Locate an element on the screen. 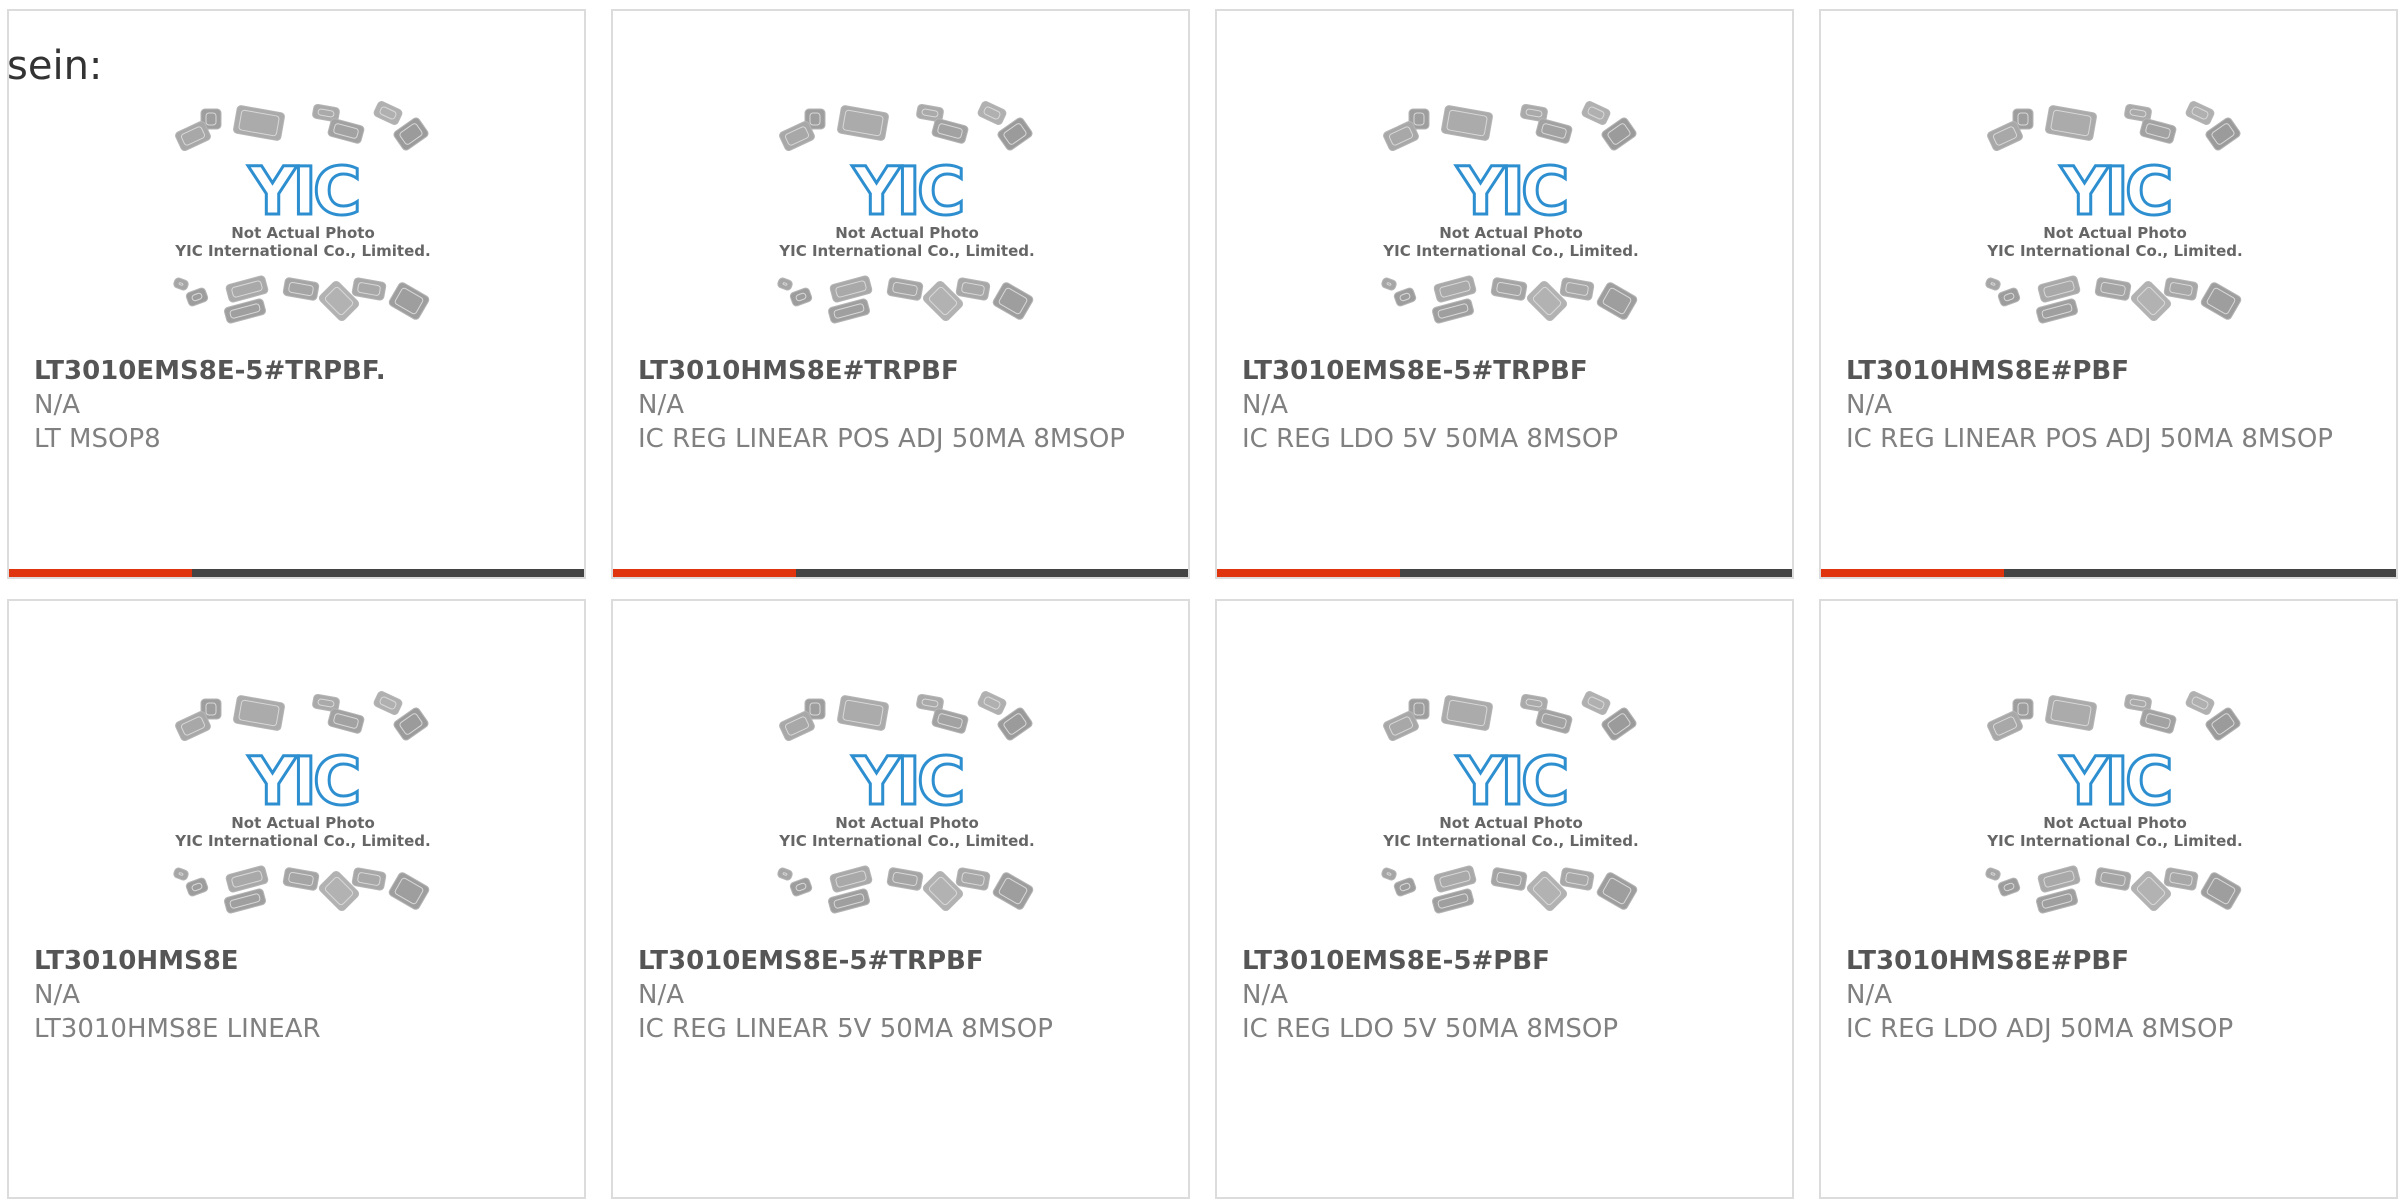 This screenshot has width=2404, height=1199. part-number: LT3010HMS8E#TRPBF is located at coordinates (900, 371).